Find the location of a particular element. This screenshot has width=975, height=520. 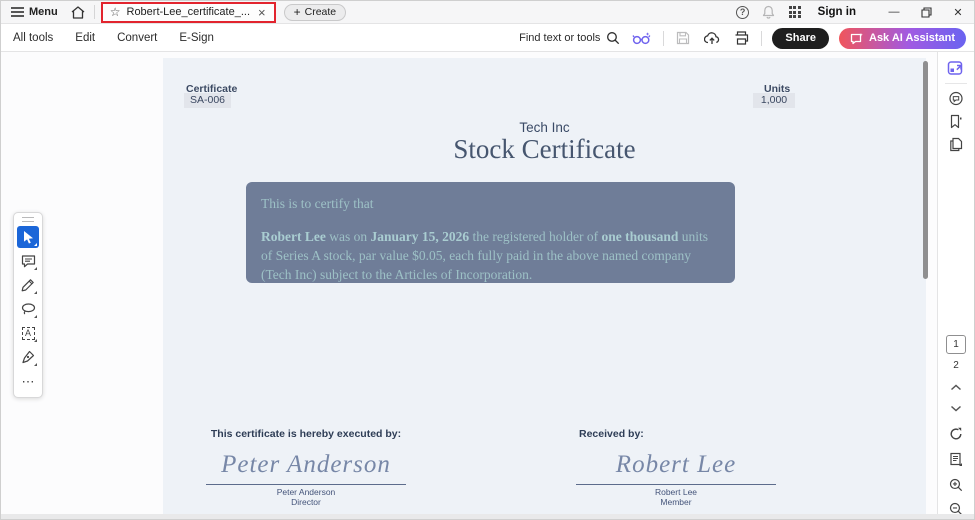

vertical-scrollbar is located at coordinates (925, 170).